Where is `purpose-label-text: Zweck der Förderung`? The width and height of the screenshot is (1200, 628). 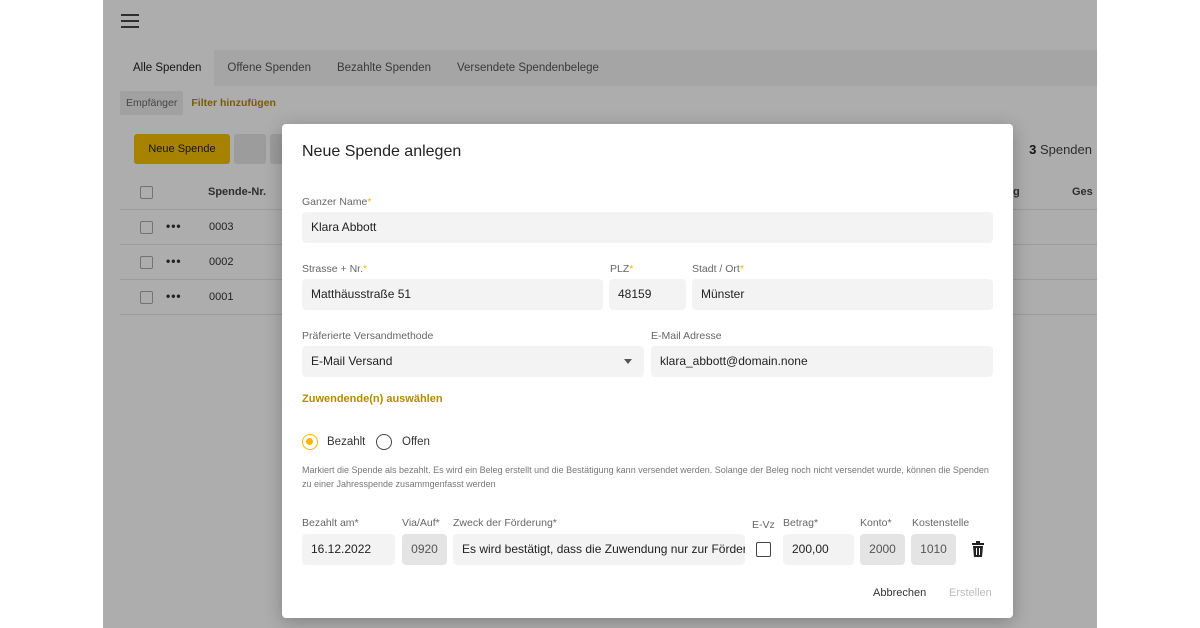 purpose-label-text: Zweck der Förderung is located at coordinates (503, 523).